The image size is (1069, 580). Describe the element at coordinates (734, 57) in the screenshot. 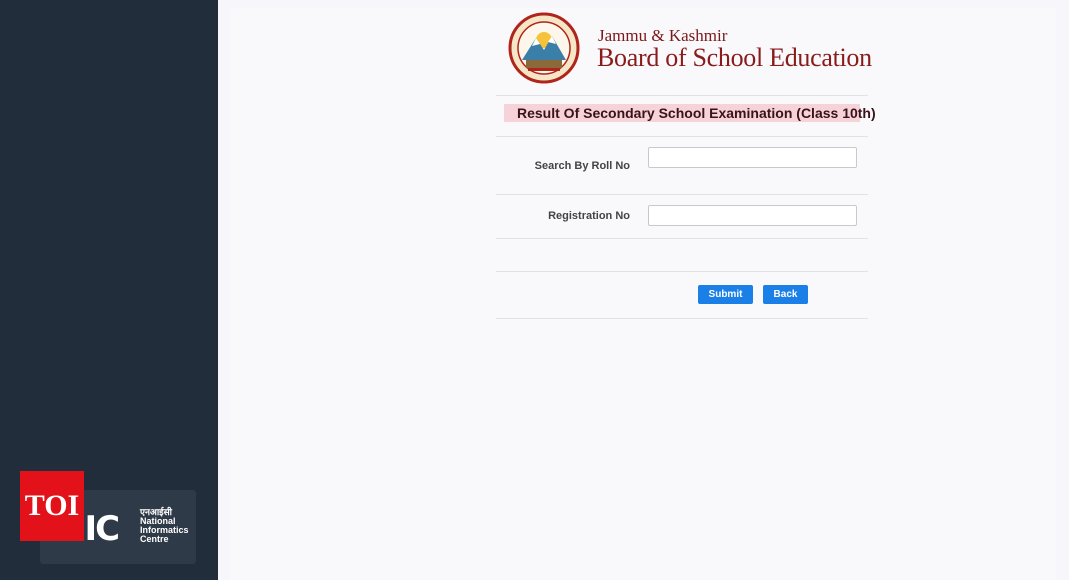

I see `brand-title: Board of School Education` at that location.